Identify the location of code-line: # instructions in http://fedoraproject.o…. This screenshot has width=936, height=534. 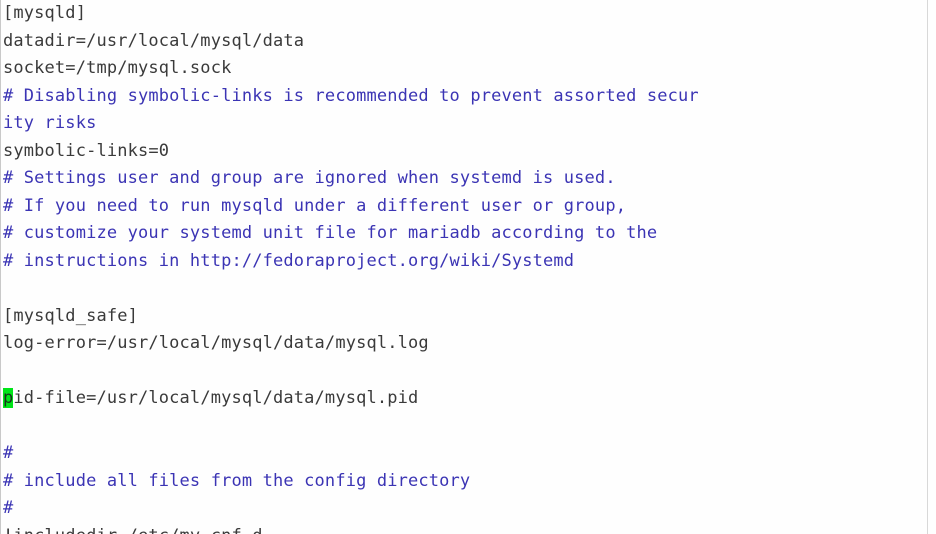
(465, 262).